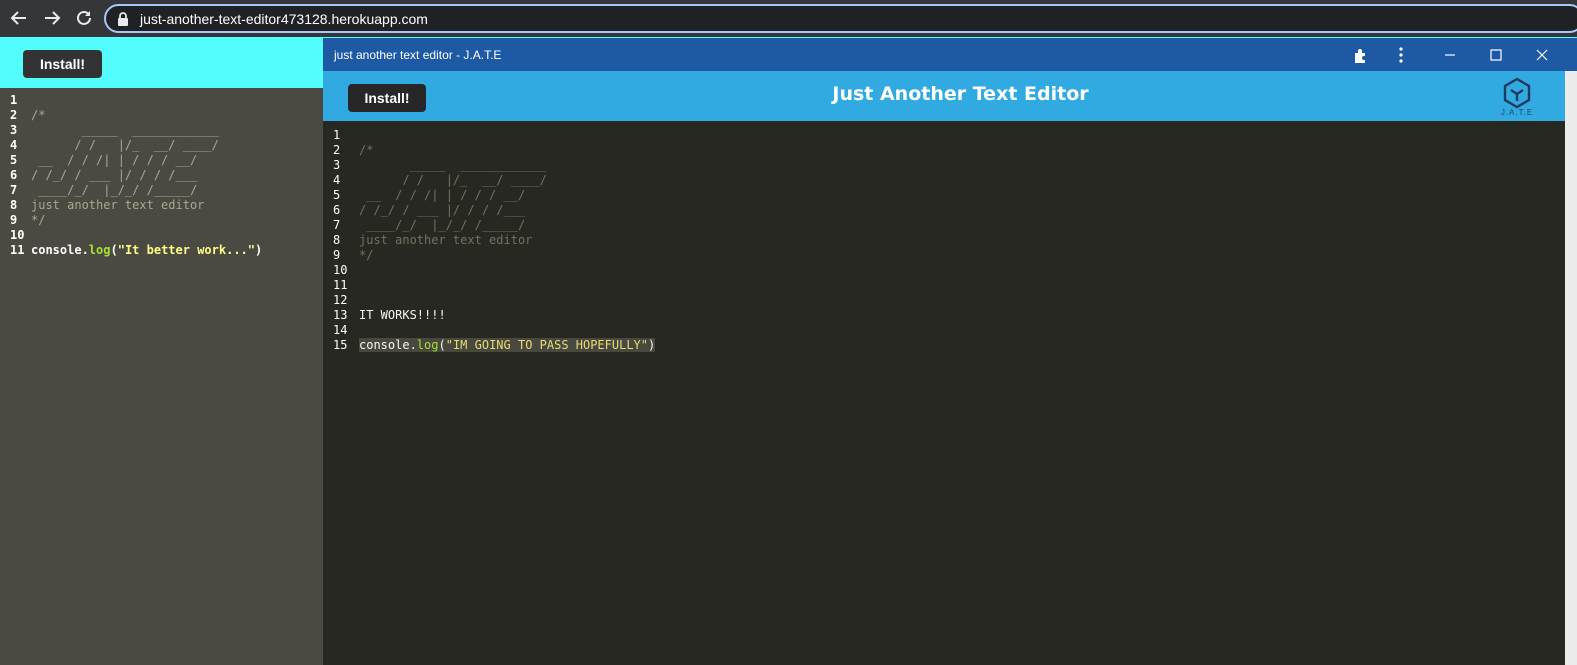  Describe the element at coordinates (1401, 55) in the screenshot. I see `more-vert-icon` at that location.